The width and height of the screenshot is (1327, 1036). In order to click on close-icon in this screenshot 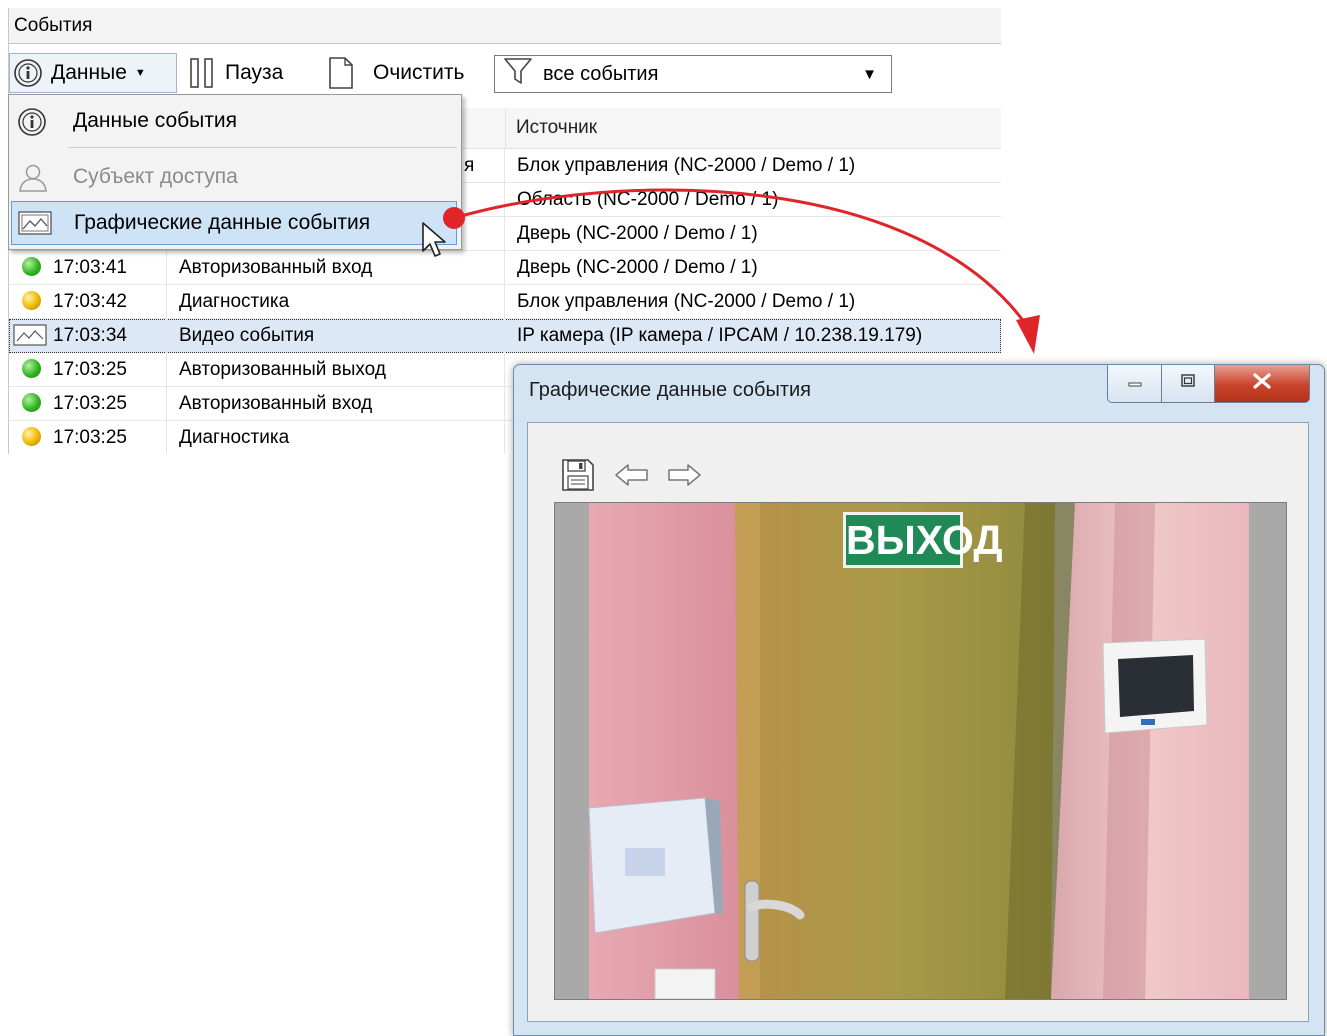, I will do `click(1262, 383)`.